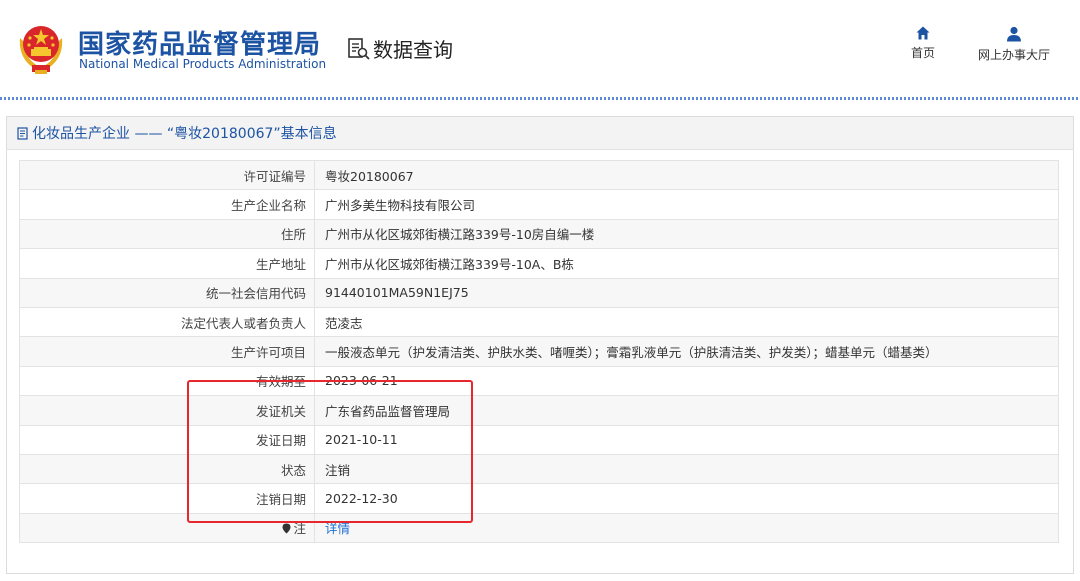 The width and height of the screenshot is (1080, 581). I want to click on row-label: 有效期至, so click(167, 381).